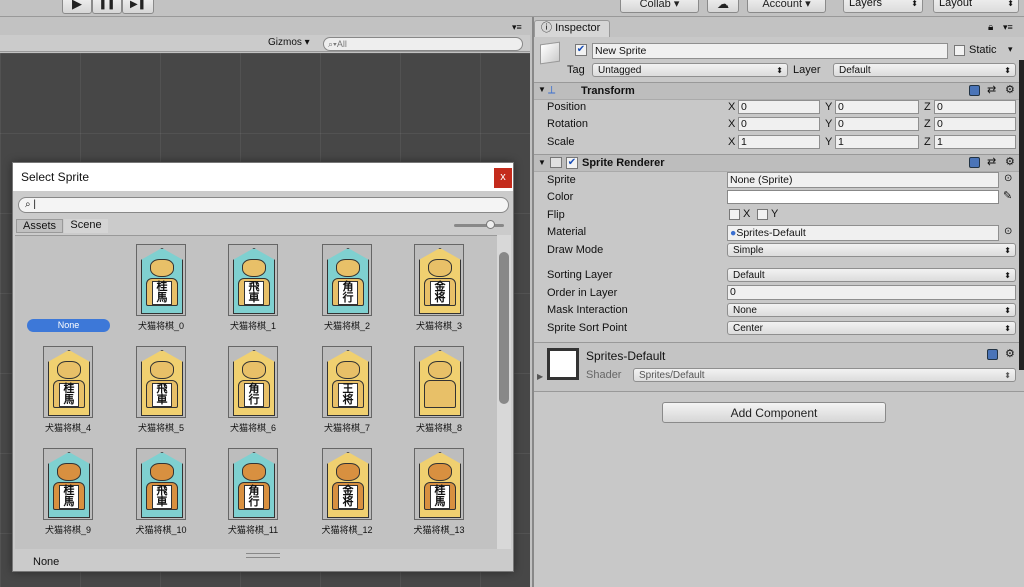 This screenshot has height=587, width=1024. What do you see at coordinates (1010, 49) in the screenshot?
I see `static-dropdown-icon: ▾` at bounding box center [1010, 49].